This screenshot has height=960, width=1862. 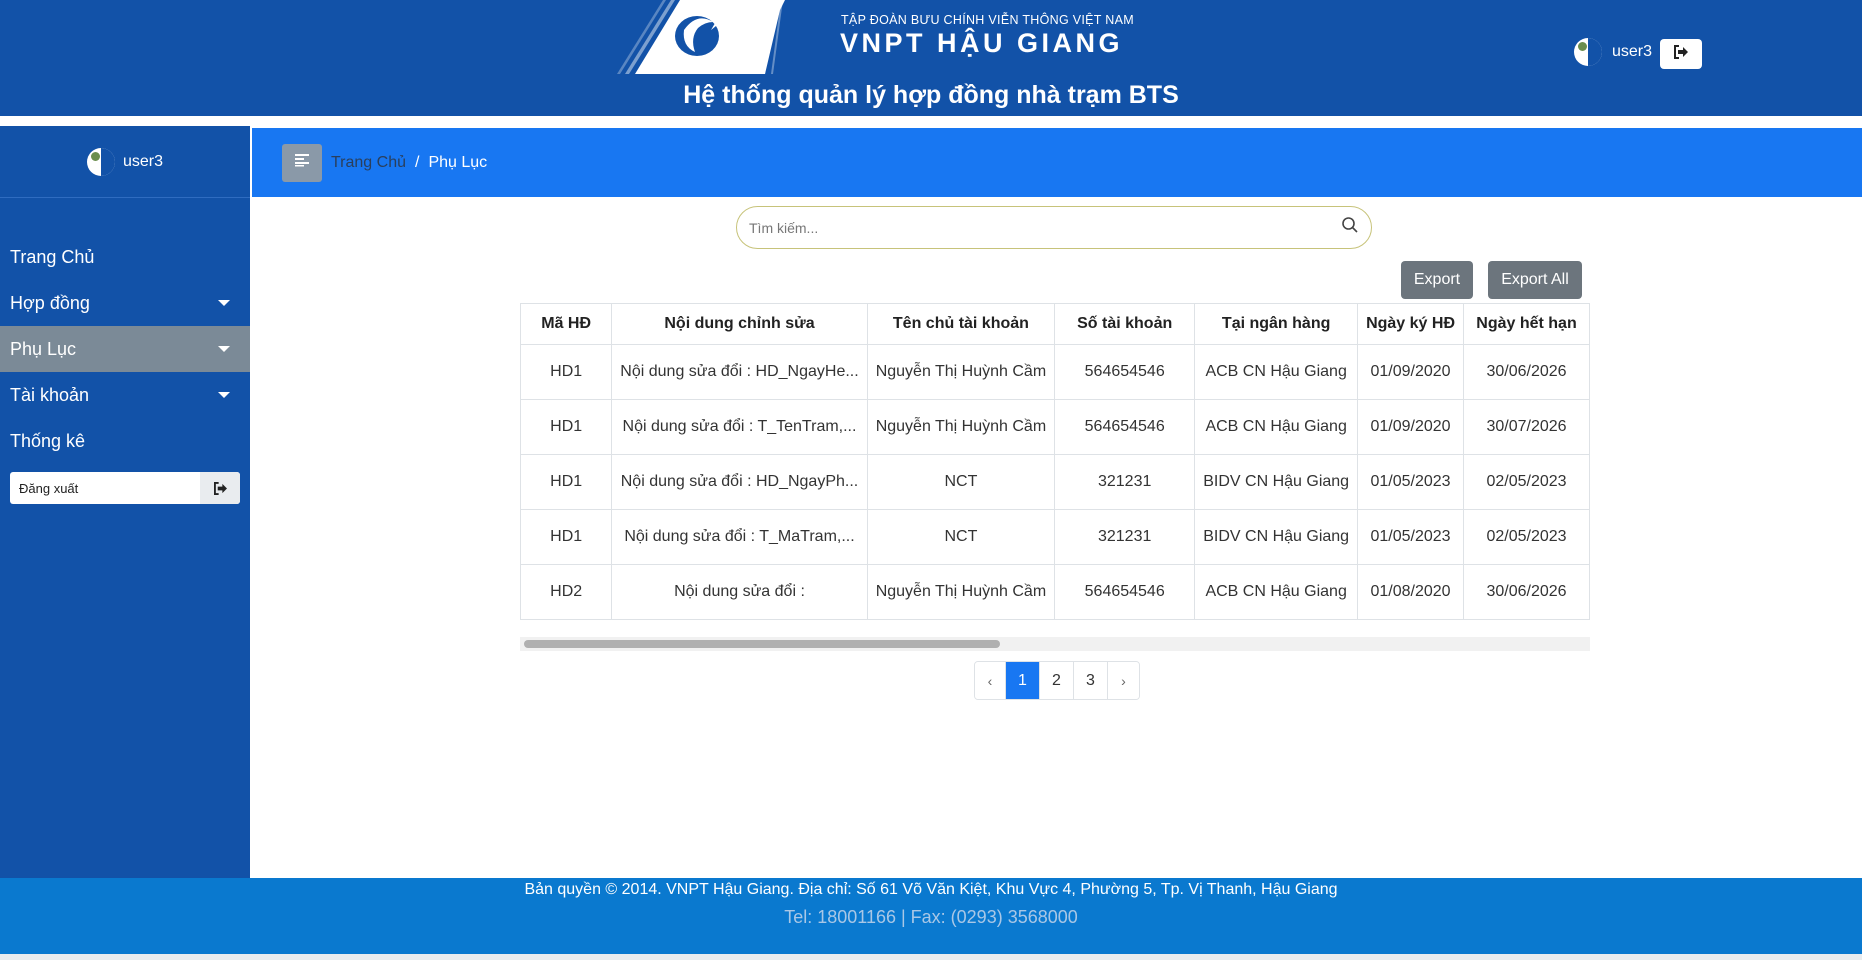 I want to click on sidebar-item-label: Trang Chủ, so click(x=52, y=256).